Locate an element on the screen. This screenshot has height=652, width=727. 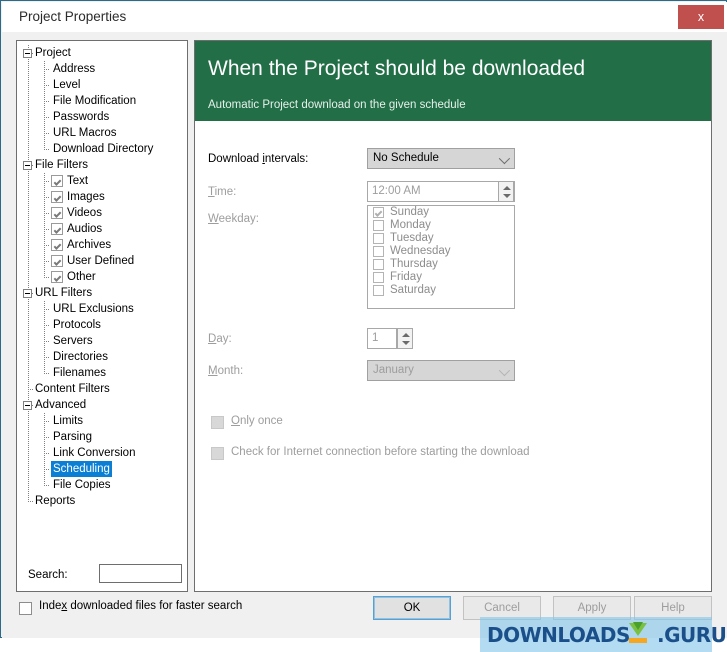
day-field: 1 is located at coordinates (382, 338).